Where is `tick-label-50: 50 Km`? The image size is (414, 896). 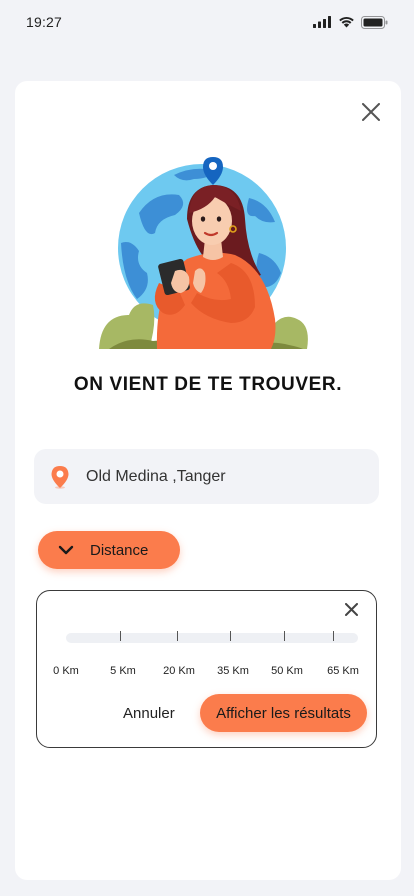
tick-label-50: 50 Km is located at coordinates (287, 671).